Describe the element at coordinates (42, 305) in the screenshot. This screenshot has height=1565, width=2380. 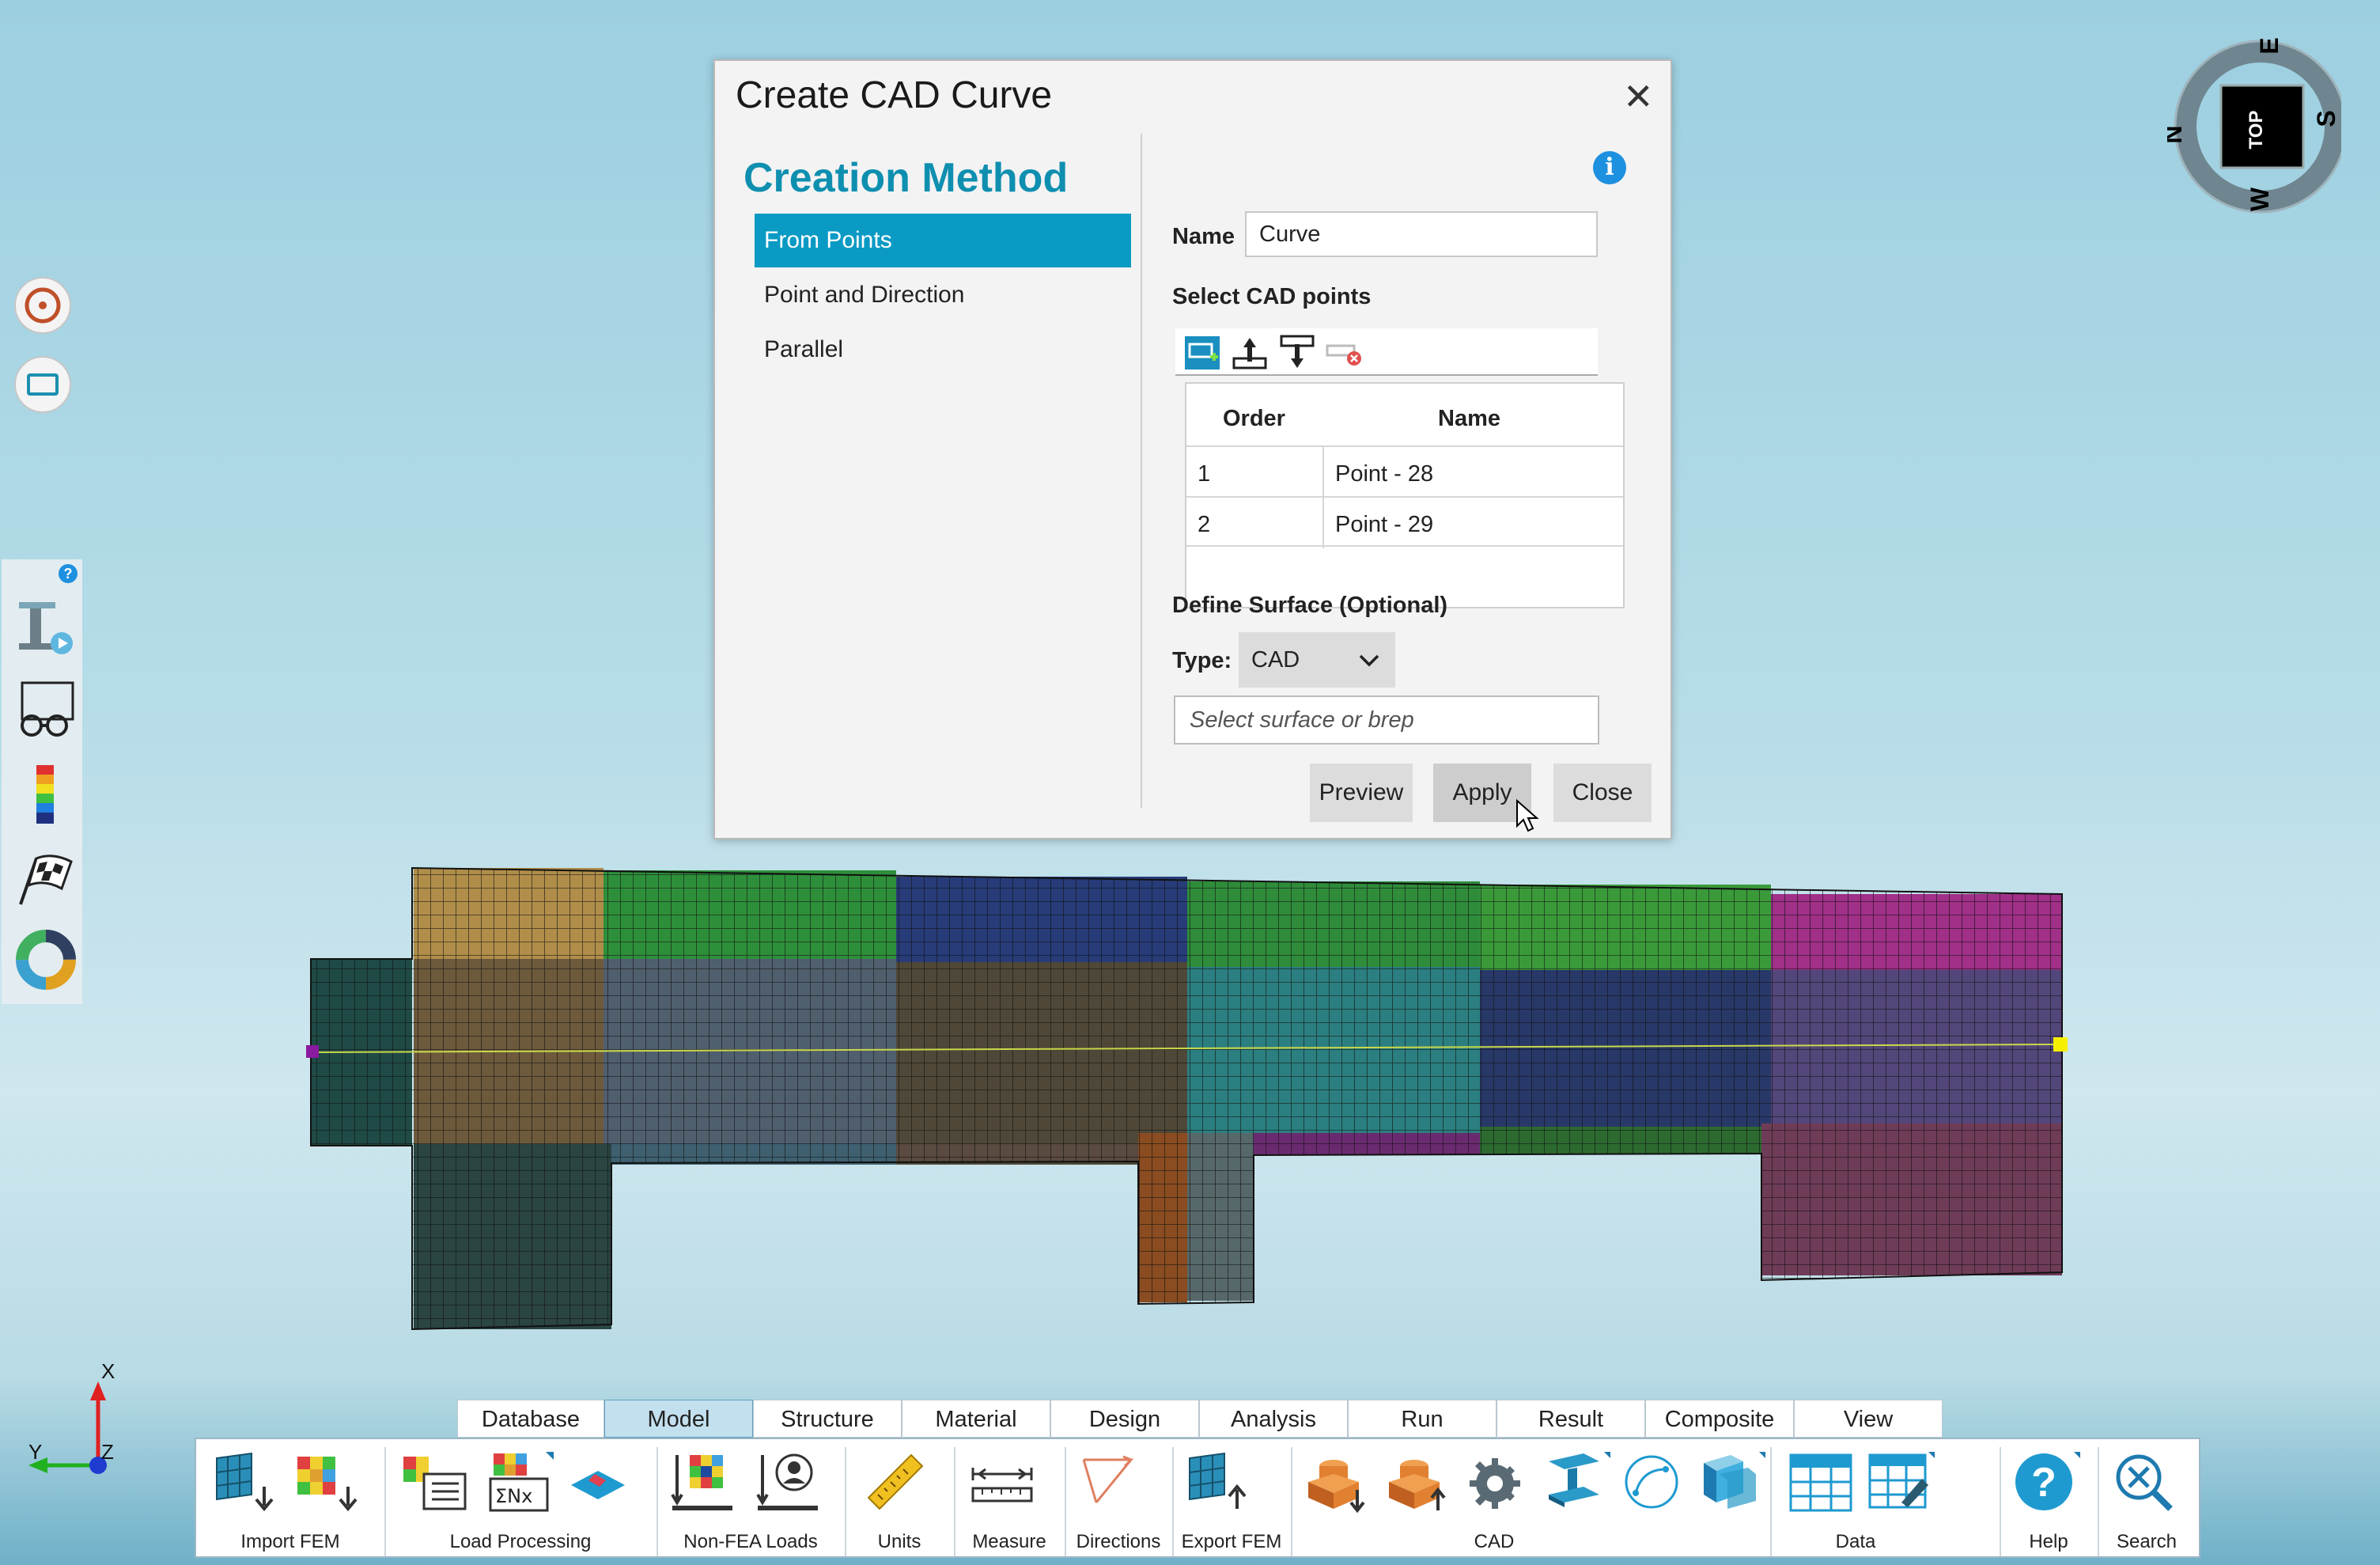
I see `target-view-button` at that location.